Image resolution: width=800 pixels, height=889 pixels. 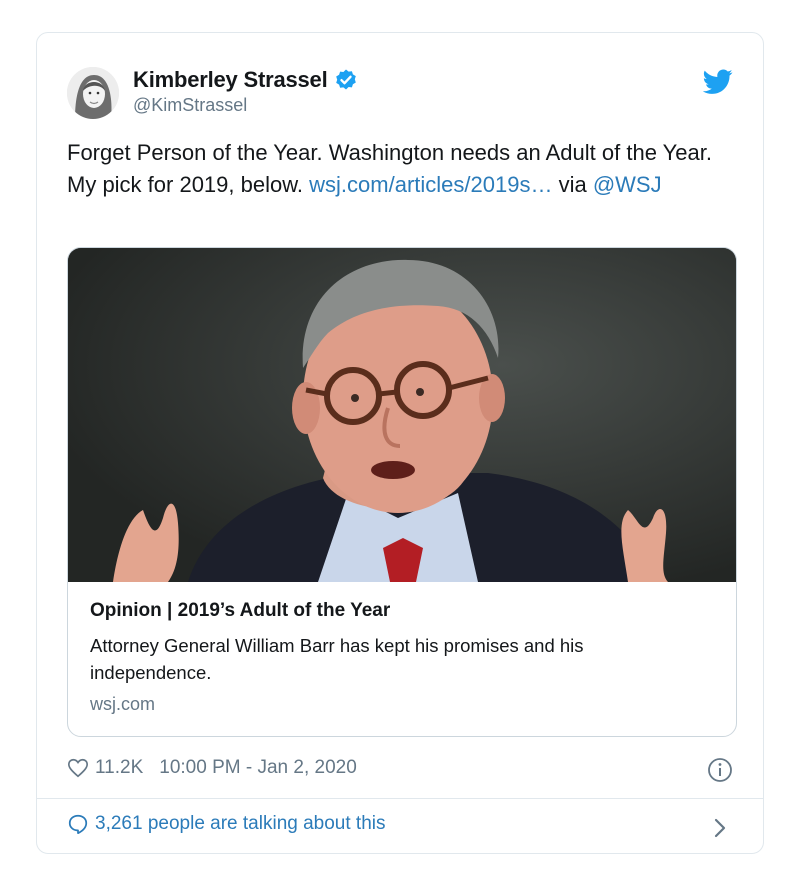 I want to click on avatar-portrait-icon, so click(x=93, y=93).